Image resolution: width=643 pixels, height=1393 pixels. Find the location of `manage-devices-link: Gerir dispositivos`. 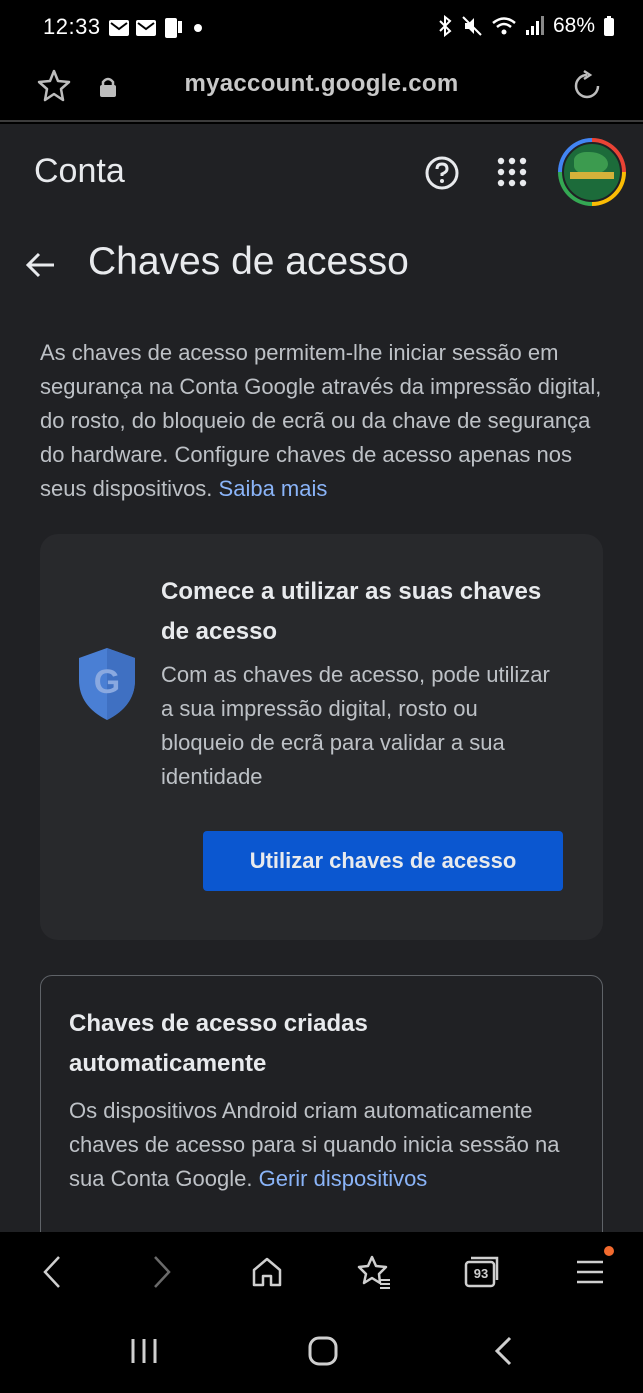

manage-devices-link: Gerir dispositivos is located at coordinates (343, 1178).